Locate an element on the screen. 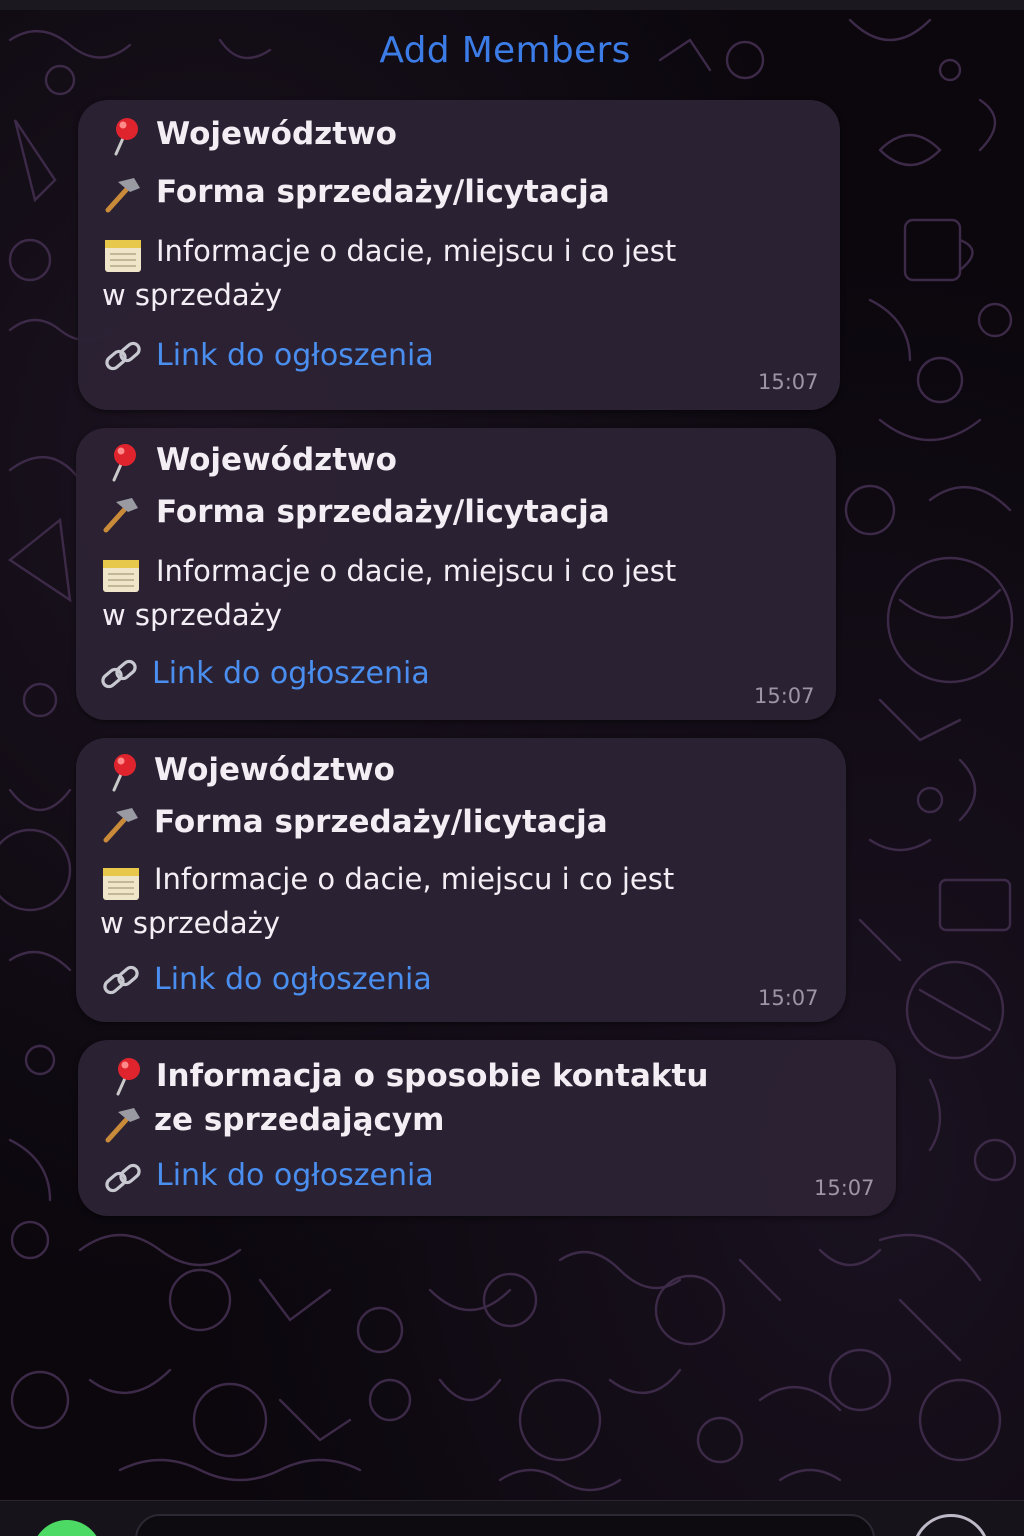  message-input is located at coordinates (505, 1525).